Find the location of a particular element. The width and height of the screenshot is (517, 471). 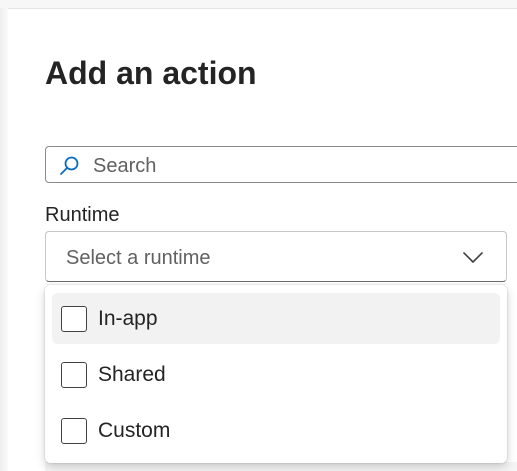

checkbox-shared is located at coordinates (74, 375).